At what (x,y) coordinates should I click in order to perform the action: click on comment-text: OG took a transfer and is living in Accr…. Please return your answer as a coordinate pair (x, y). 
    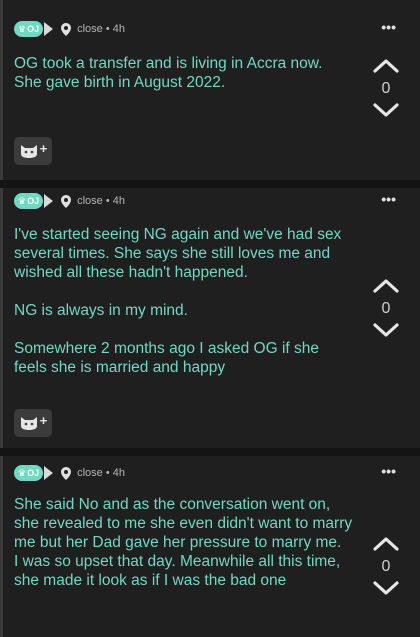
    Looking at the image, I should click on (168, 73).